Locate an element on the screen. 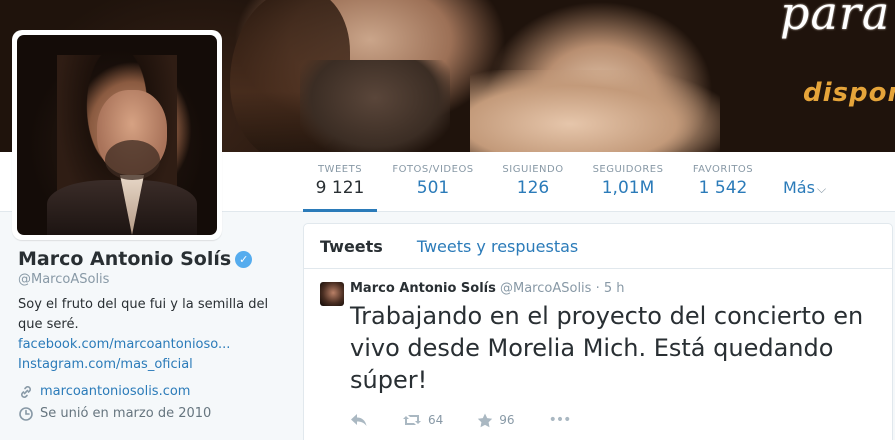  avatar-image is located at coordinates (117, 135).